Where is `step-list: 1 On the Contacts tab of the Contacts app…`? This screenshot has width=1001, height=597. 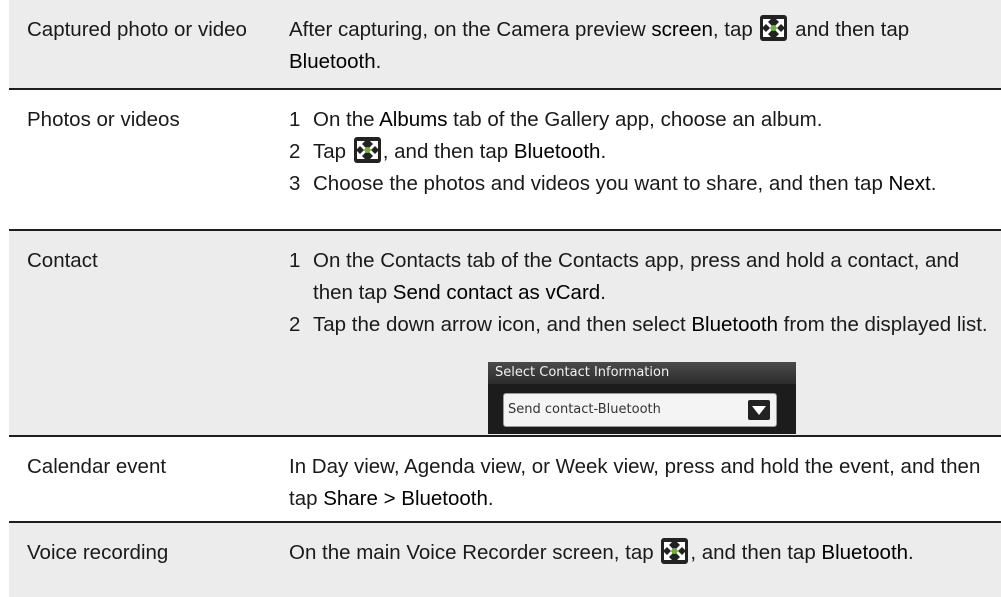 step-list: 1 On the Contacts tab of the Contacts app… is located at coordinates (645, 293).